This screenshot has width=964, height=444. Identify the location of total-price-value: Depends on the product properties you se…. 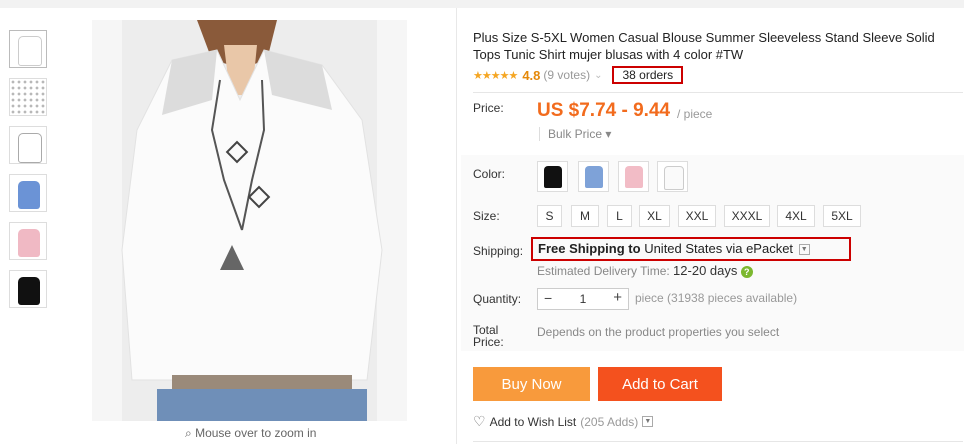
(658, 332).